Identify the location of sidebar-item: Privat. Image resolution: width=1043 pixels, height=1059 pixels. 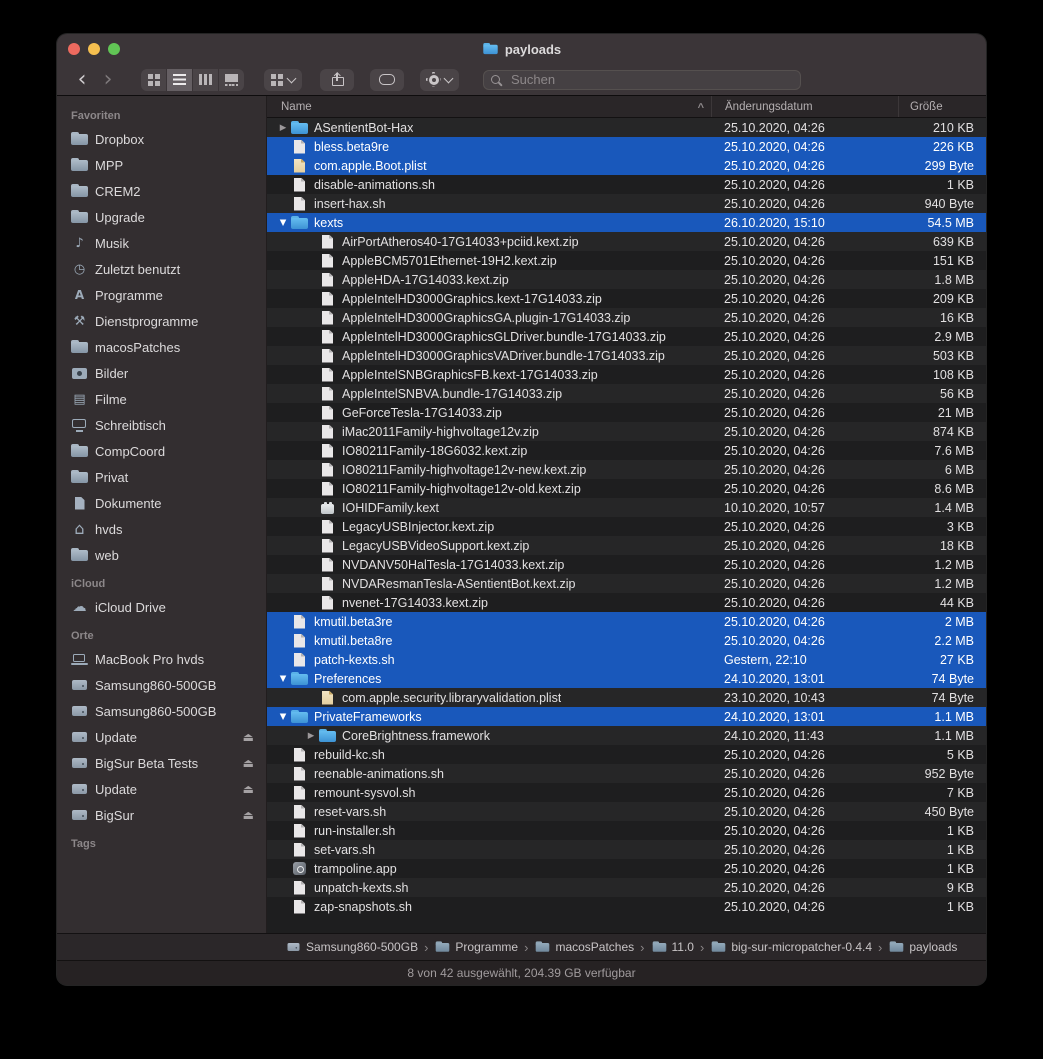
(161, 477).